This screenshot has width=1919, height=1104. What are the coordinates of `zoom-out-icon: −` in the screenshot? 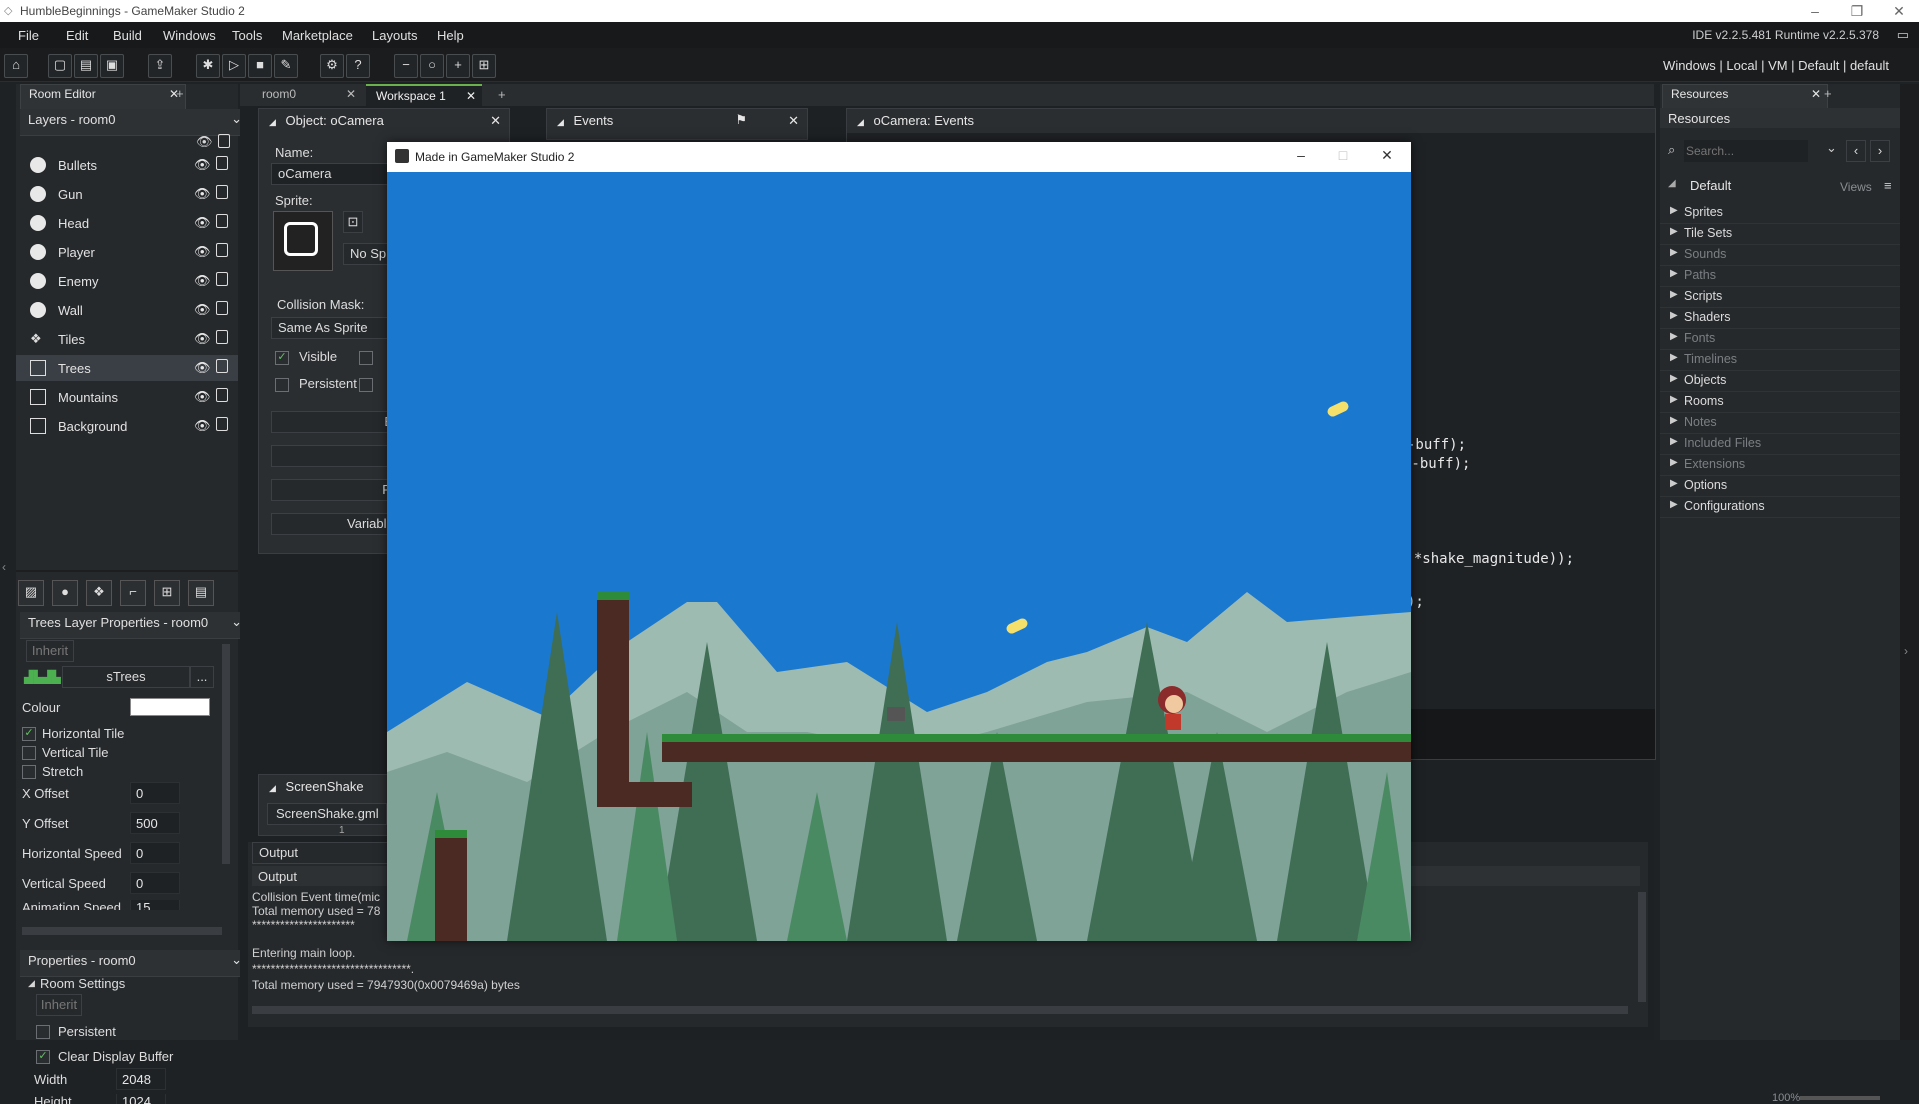 It's located at (406, 66).